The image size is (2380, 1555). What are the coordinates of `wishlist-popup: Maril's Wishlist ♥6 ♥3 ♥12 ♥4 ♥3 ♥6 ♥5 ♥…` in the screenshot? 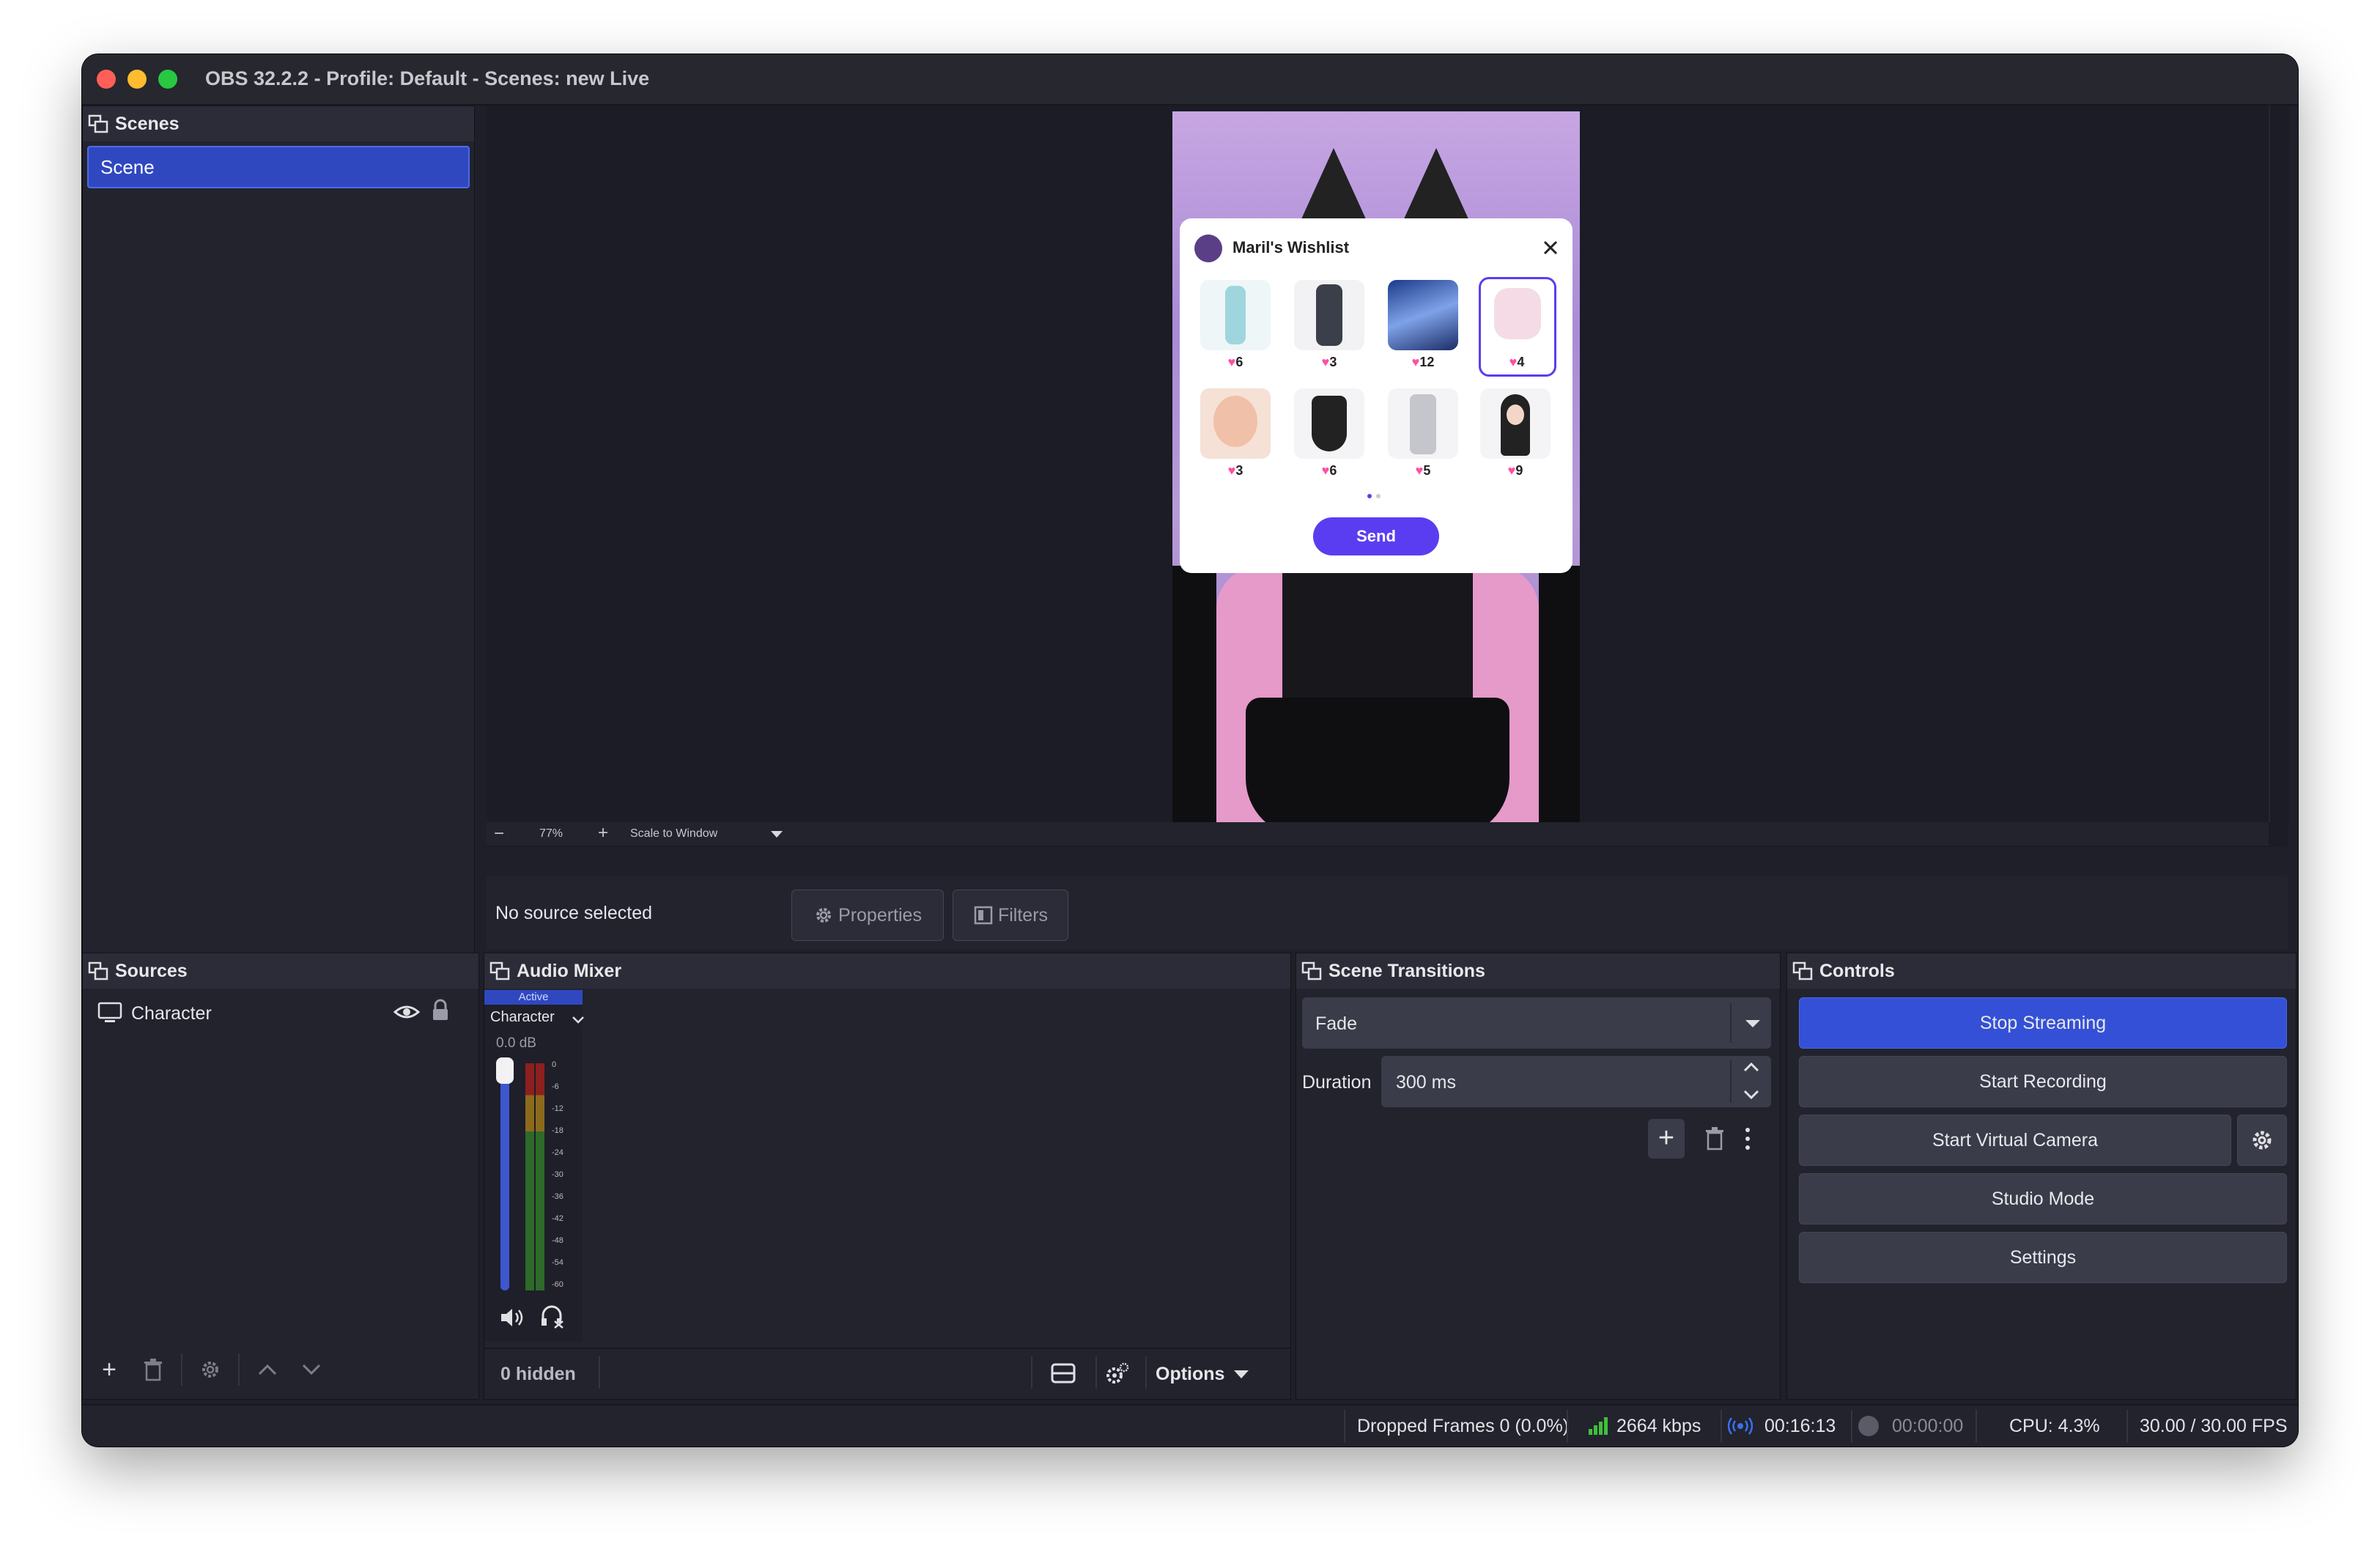 It's located at (1376, 395).